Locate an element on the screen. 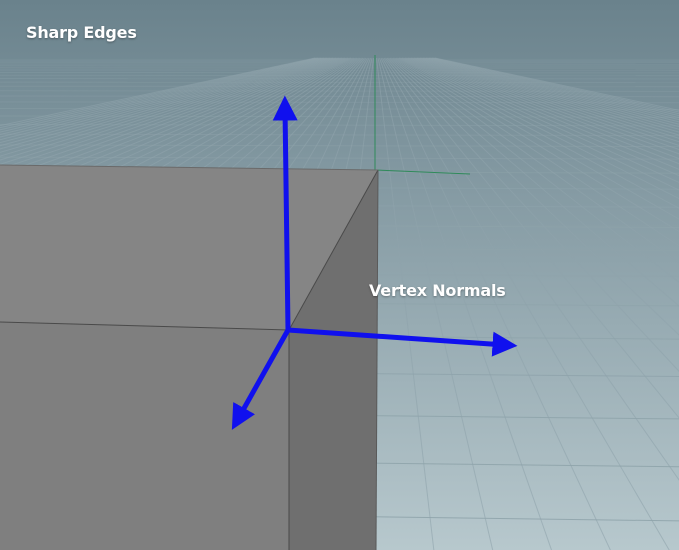  grid-line is located at coordinates (339, 86).